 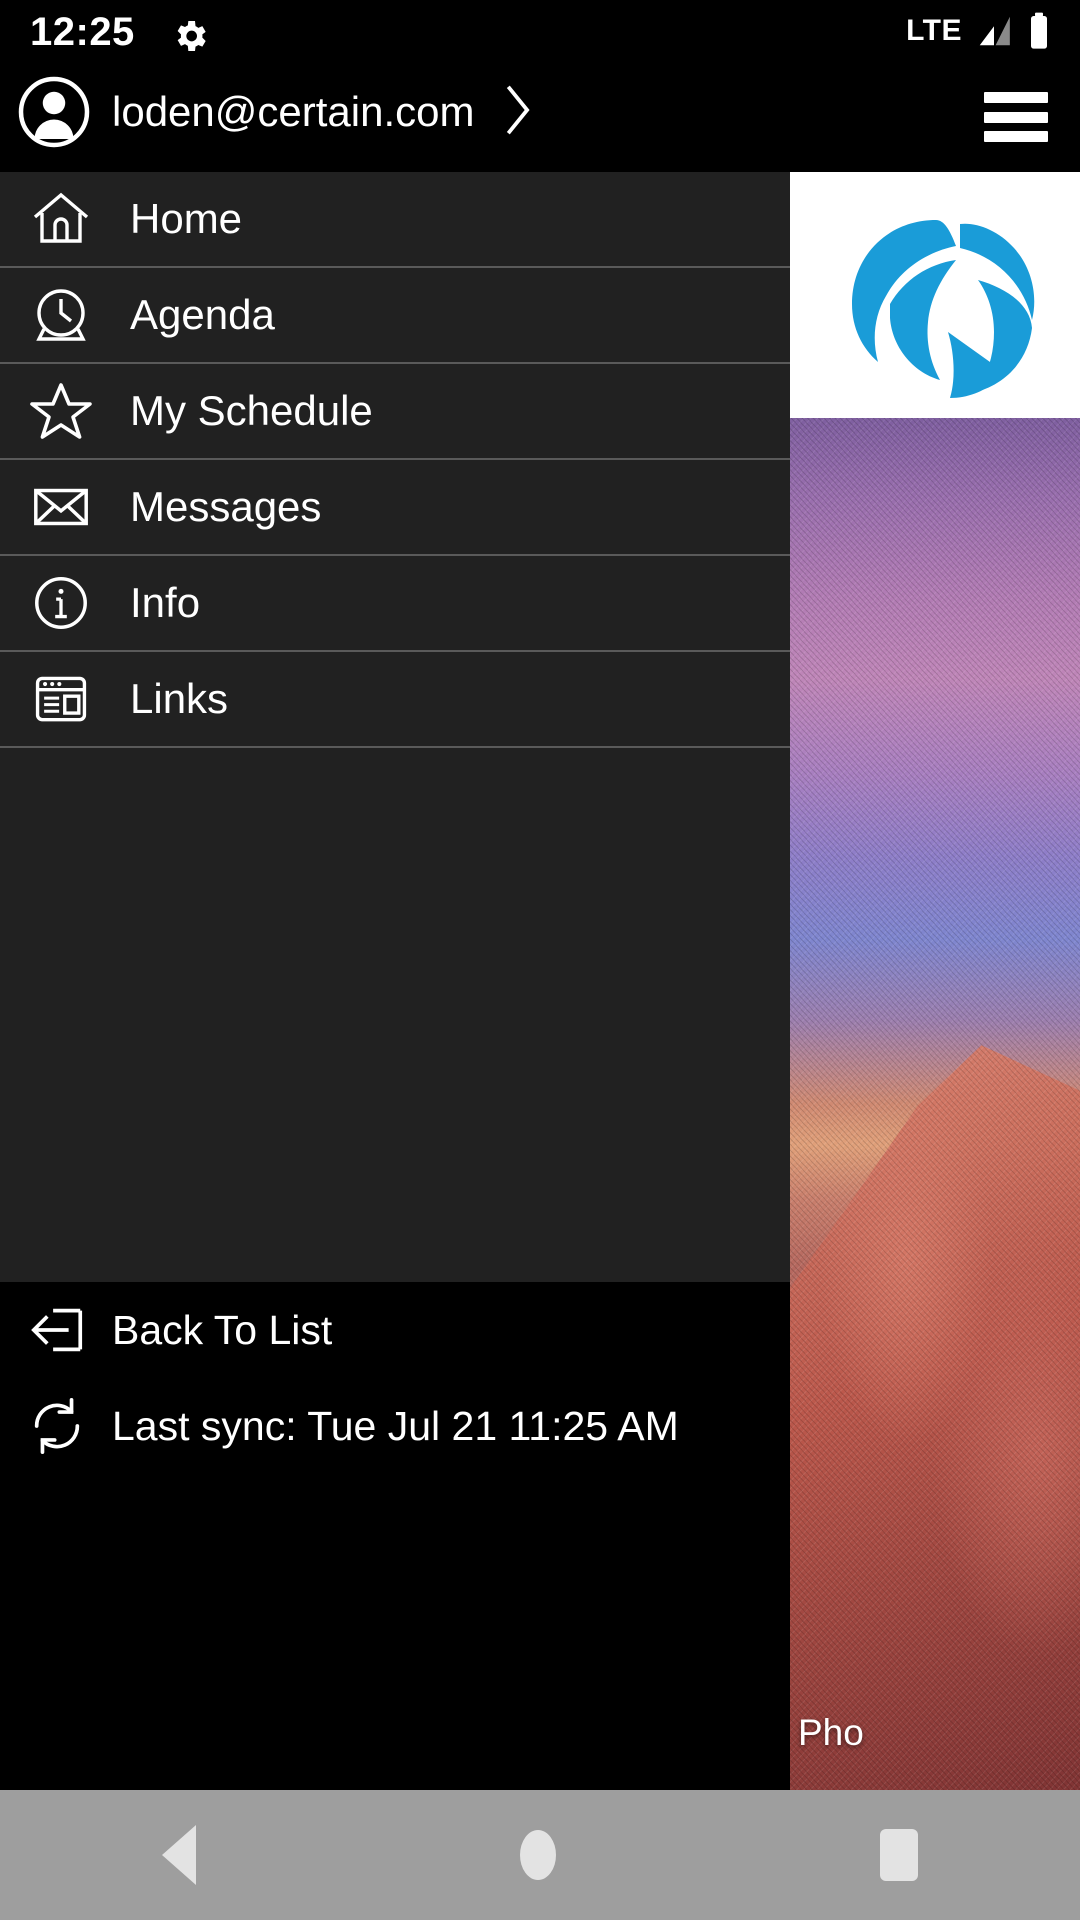 I want to click on star-icon, so click(x=61, y=411).